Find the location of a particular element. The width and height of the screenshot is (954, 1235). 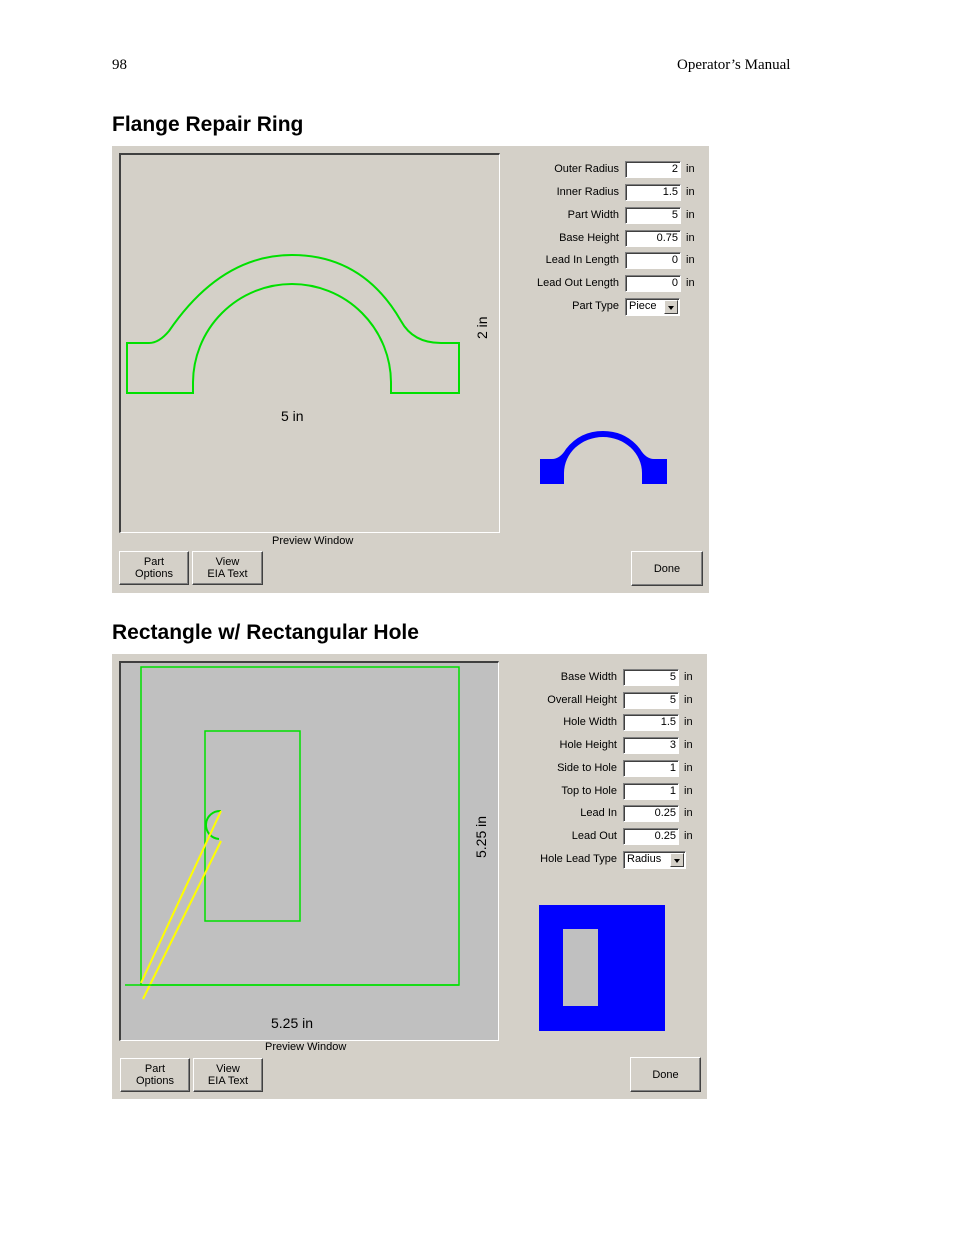

field-label: Top to Hole is located at coordinates (589, 791).